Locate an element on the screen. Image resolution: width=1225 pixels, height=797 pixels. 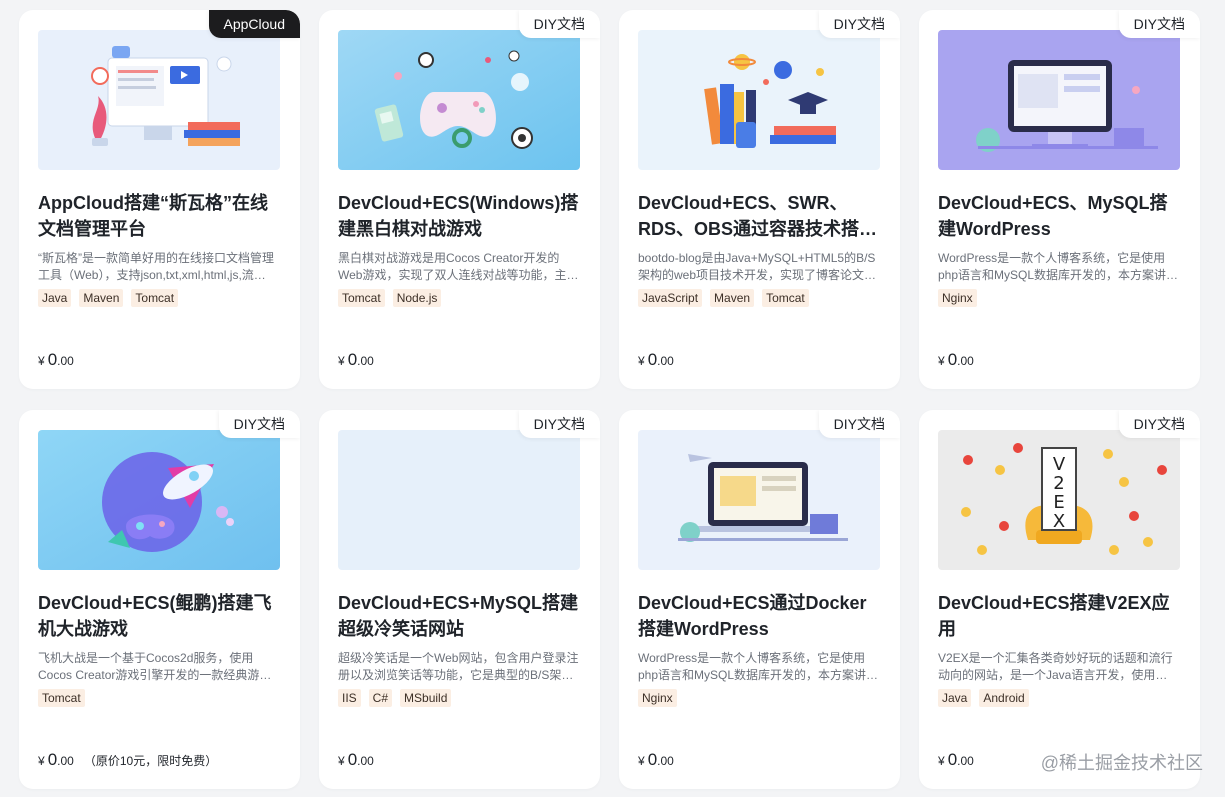
card-tags: JavaScript Maven Tomcat is located at coordinates (723, 298).